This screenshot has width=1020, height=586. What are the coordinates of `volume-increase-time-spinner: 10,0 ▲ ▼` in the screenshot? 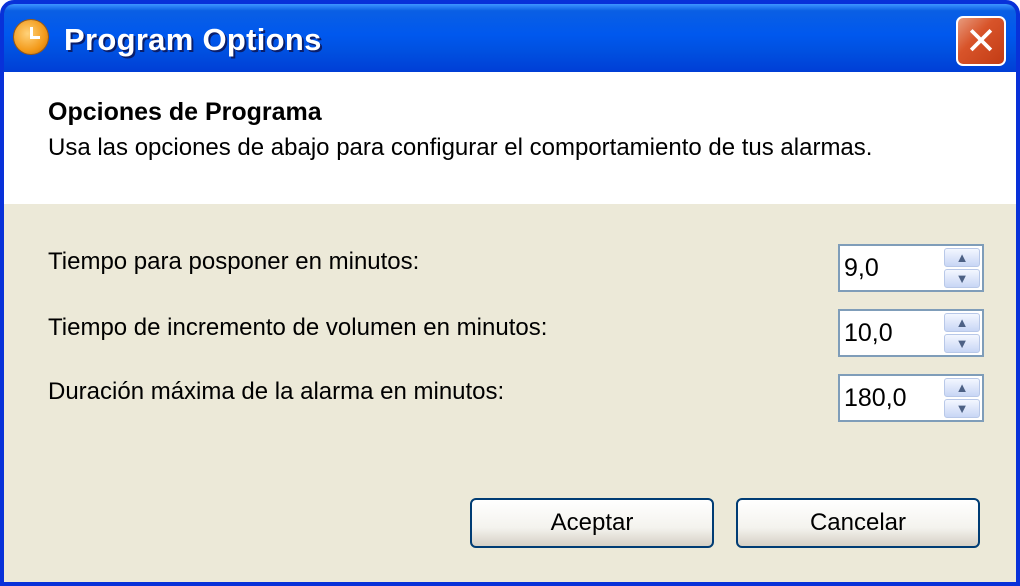 It's located at (911, 333).